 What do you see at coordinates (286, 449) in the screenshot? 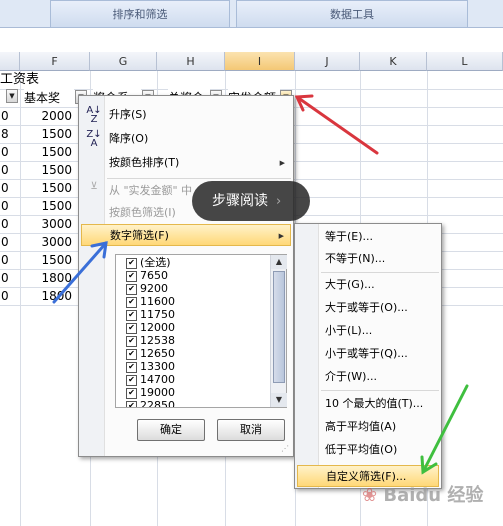
I see `resize-grip-icon: ⋰` at bounding box center [286, 449].